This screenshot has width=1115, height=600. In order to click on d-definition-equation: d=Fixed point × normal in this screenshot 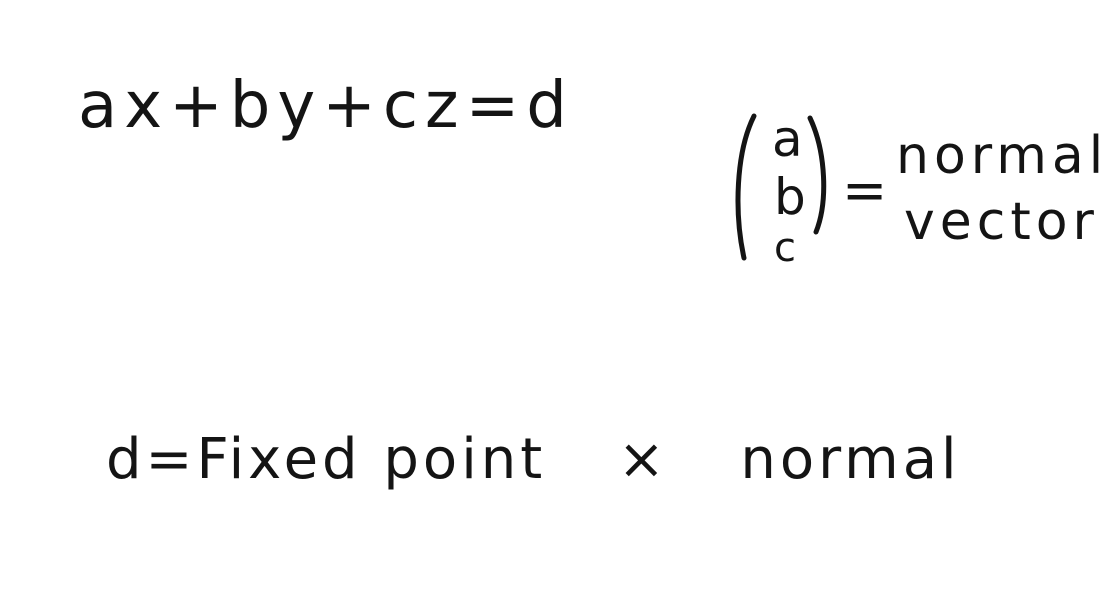, I will do `click(533, 460)`.